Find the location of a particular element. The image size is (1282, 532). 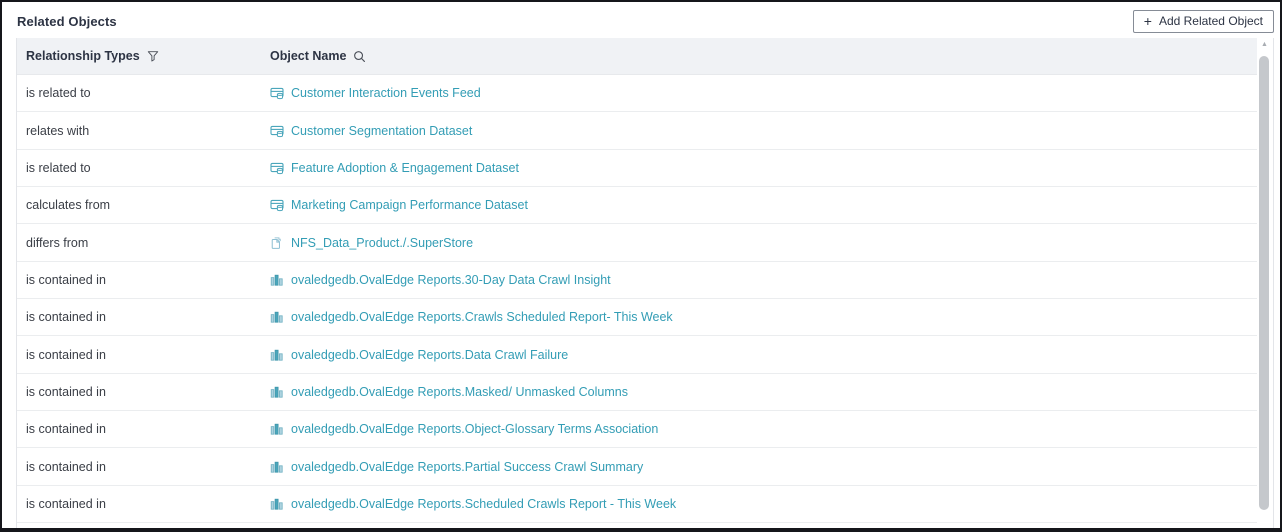

object-name-cell: Customer Interaction Events Feed is located at coordinates (375, 93).